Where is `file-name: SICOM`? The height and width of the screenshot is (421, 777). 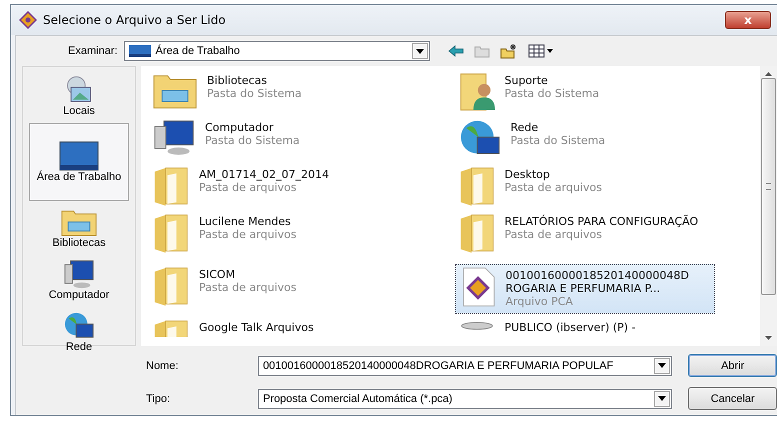 file-name: SICOM is located at coordinates (217, 274).